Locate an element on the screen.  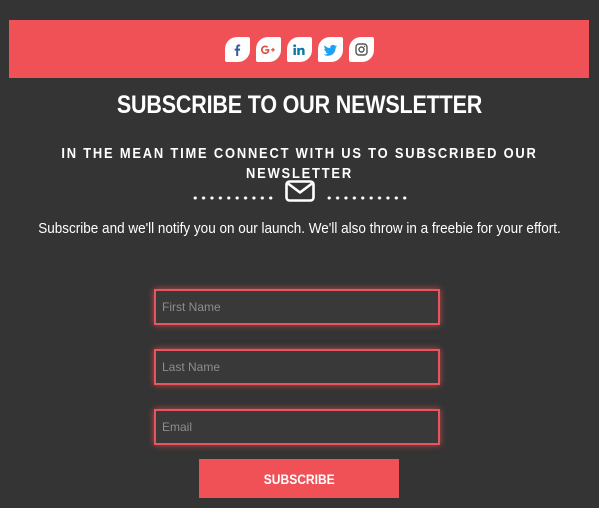
dots-right is located at coordinates (366, 198).